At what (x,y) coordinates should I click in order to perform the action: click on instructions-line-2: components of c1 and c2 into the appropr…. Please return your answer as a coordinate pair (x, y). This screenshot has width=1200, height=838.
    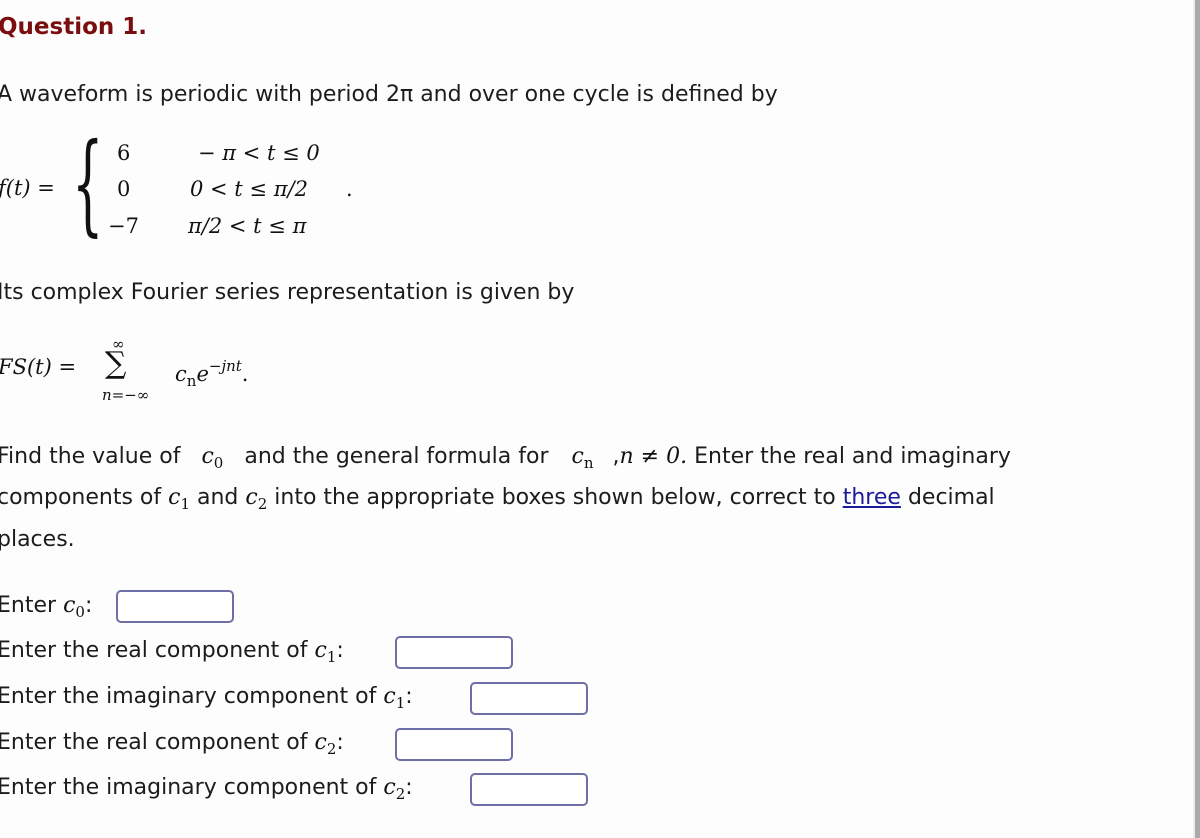
    Looking at the image, I should click on (497, 499).